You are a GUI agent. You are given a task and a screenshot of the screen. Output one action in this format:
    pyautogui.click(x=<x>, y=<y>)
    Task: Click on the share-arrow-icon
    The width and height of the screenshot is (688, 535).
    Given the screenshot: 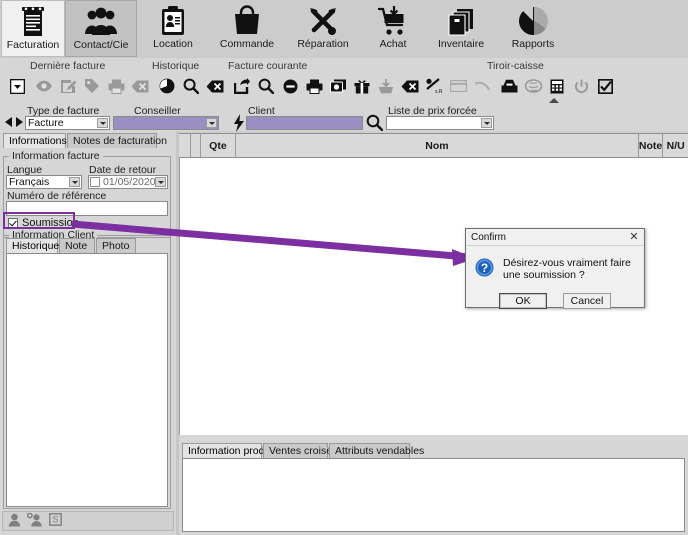 What is the action you would take?
    pyautogui.click(x=242, y=86)
    